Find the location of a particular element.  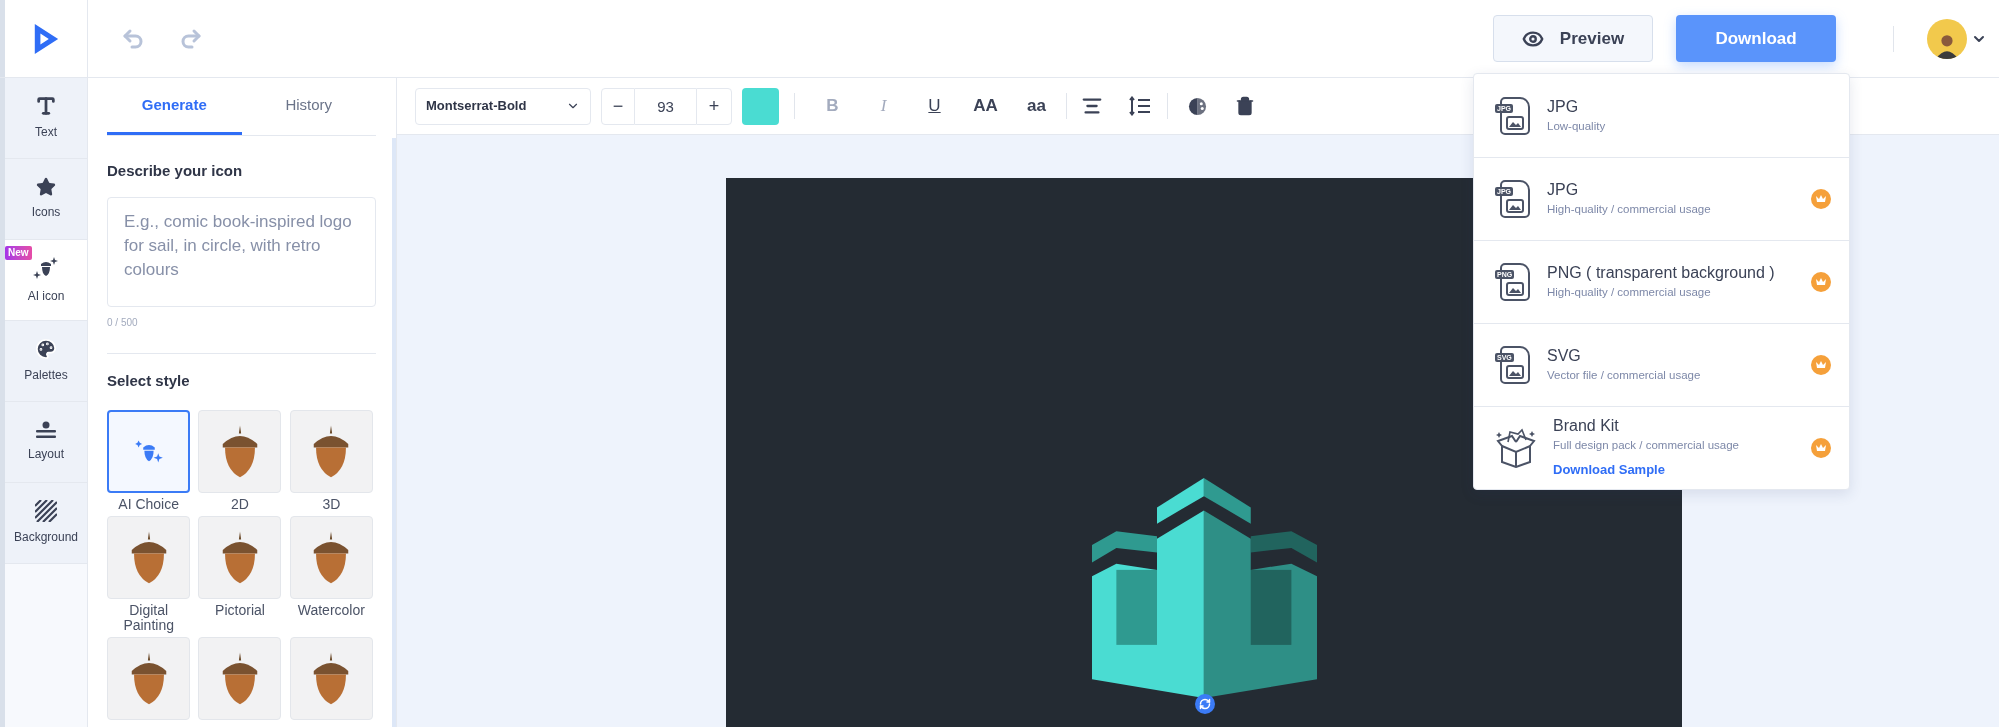

style-label: AI Choice is located at coordinates (148, 504).